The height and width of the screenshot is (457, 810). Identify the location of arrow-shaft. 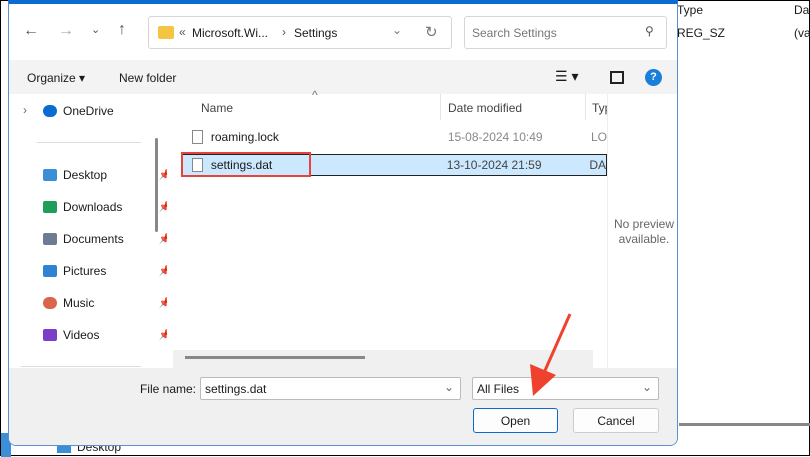
(556, 344).